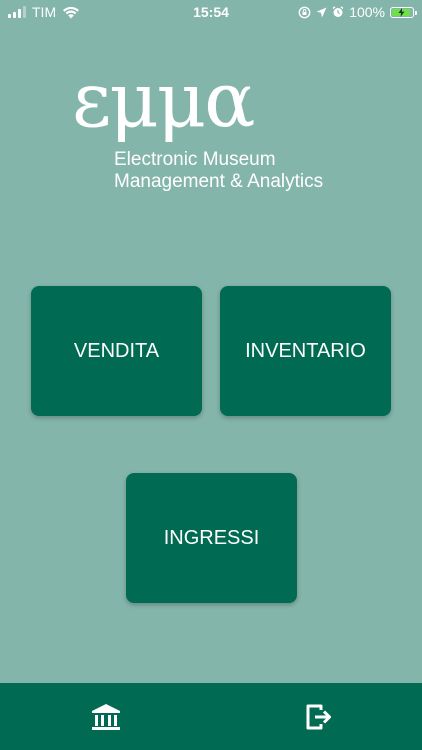 Image resolution: width=422 pixels, height=750 pixels. I want to click on museum-icon, so click(106, 717).